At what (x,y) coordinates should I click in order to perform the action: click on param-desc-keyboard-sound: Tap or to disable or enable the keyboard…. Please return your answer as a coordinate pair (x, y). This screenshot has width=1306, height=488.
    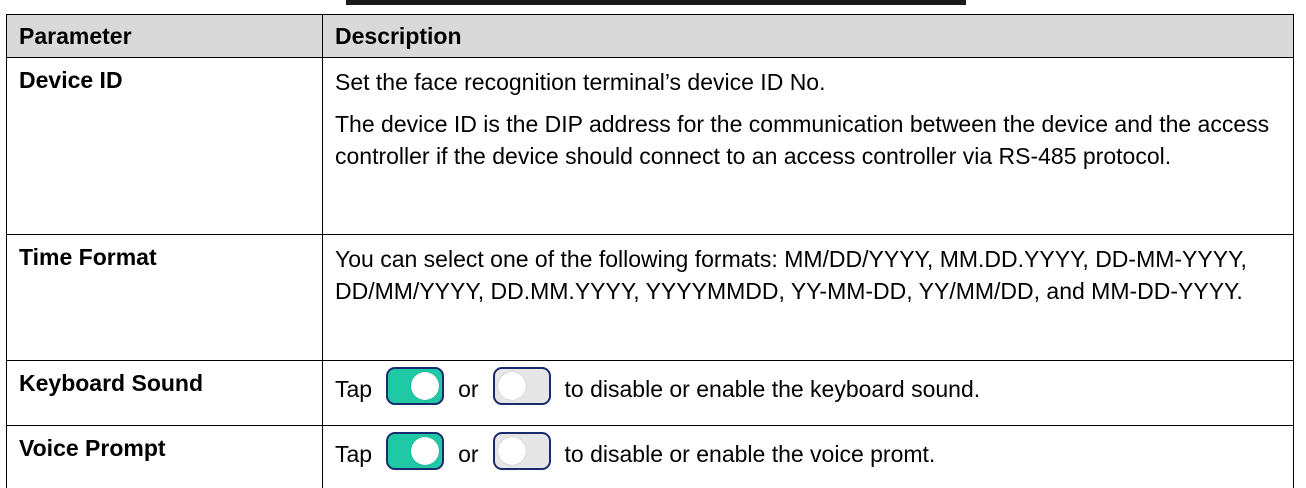
    Looking at the image, I should click on (808, 393).